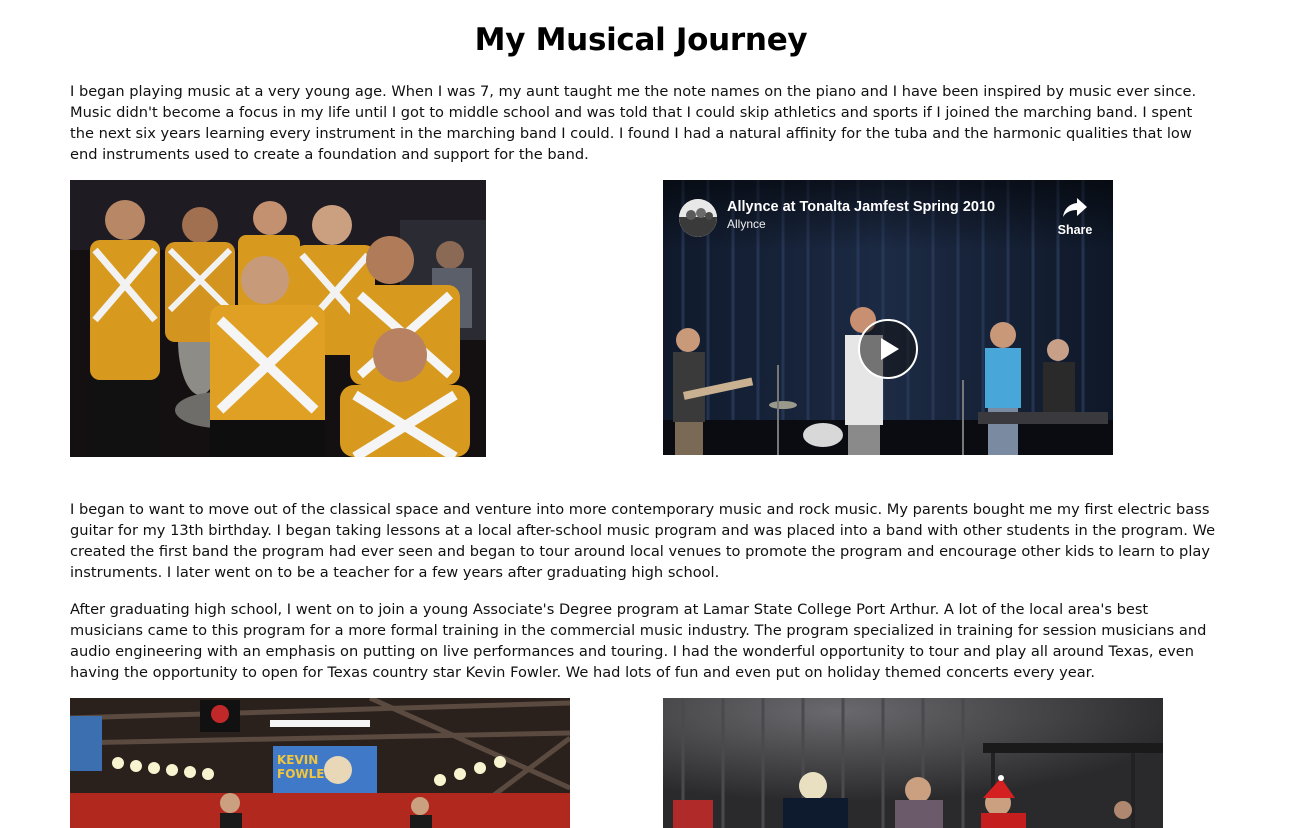 The height and width of the screenshot is (828, 1302). I want to click on play-button, so click(888, 349).